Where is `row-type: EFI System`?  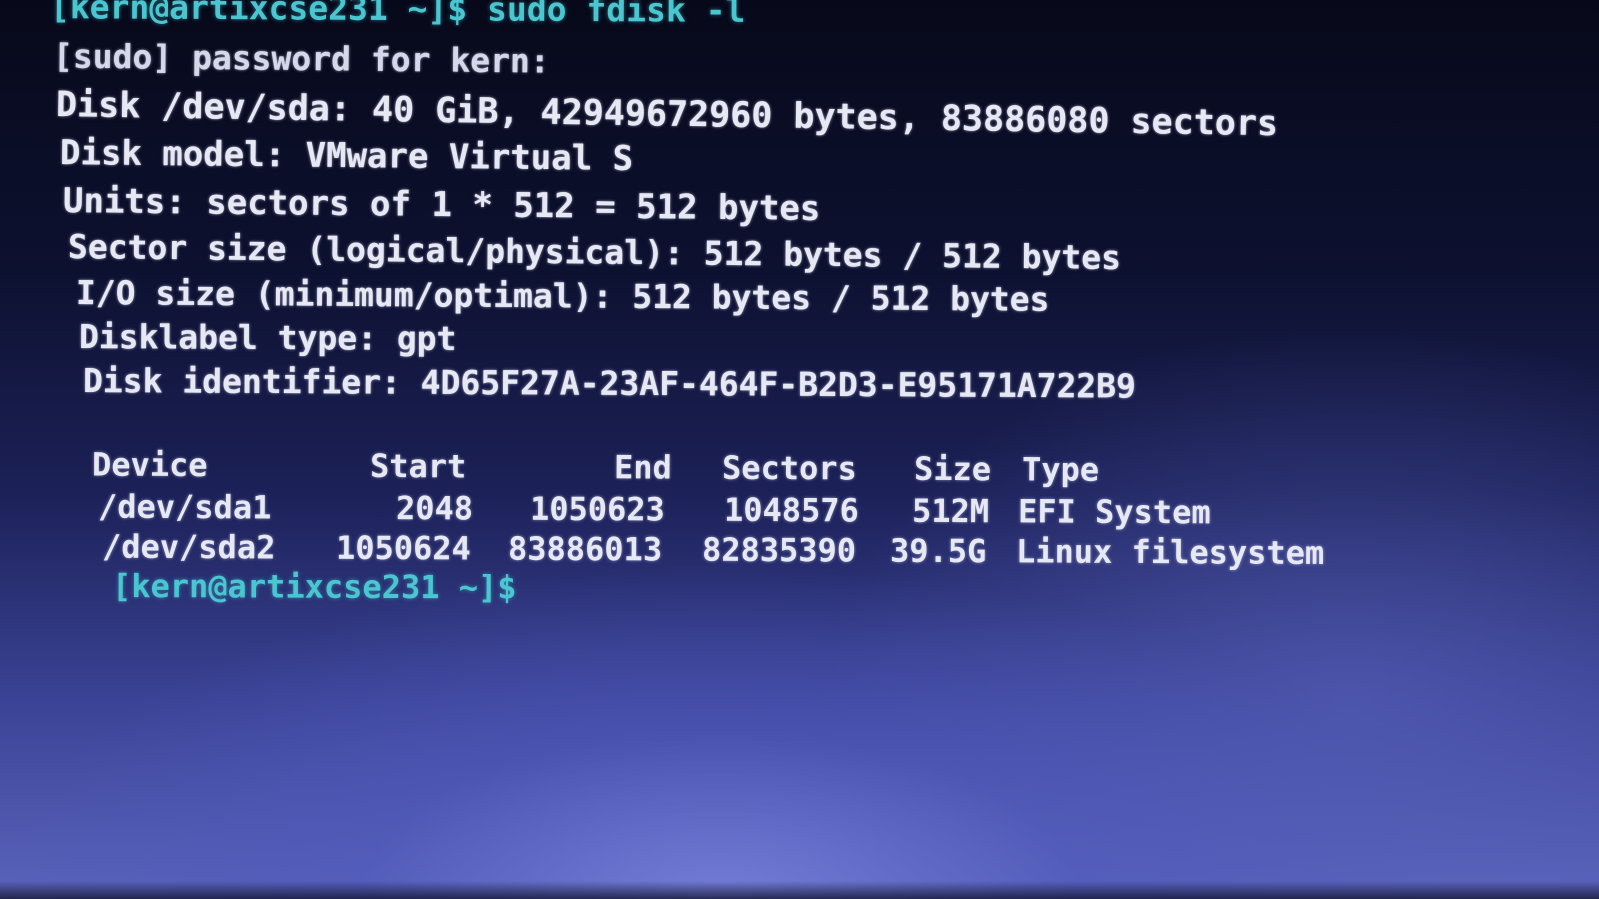 row-type: EFI System is located at coordinates (1114, 512).